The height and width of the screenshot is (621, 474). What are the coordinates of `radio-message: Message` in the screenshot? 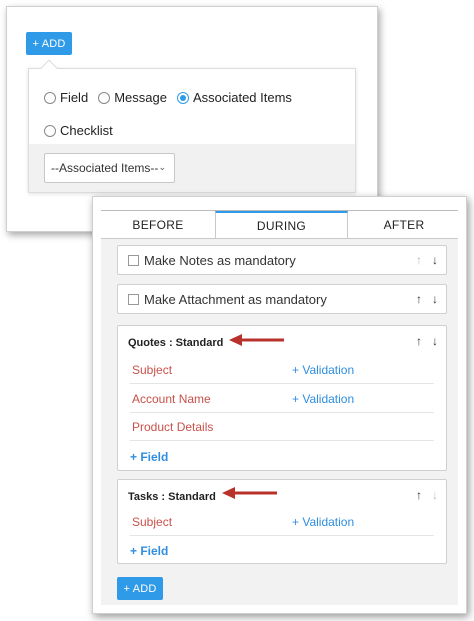 It's located at (132, 97).